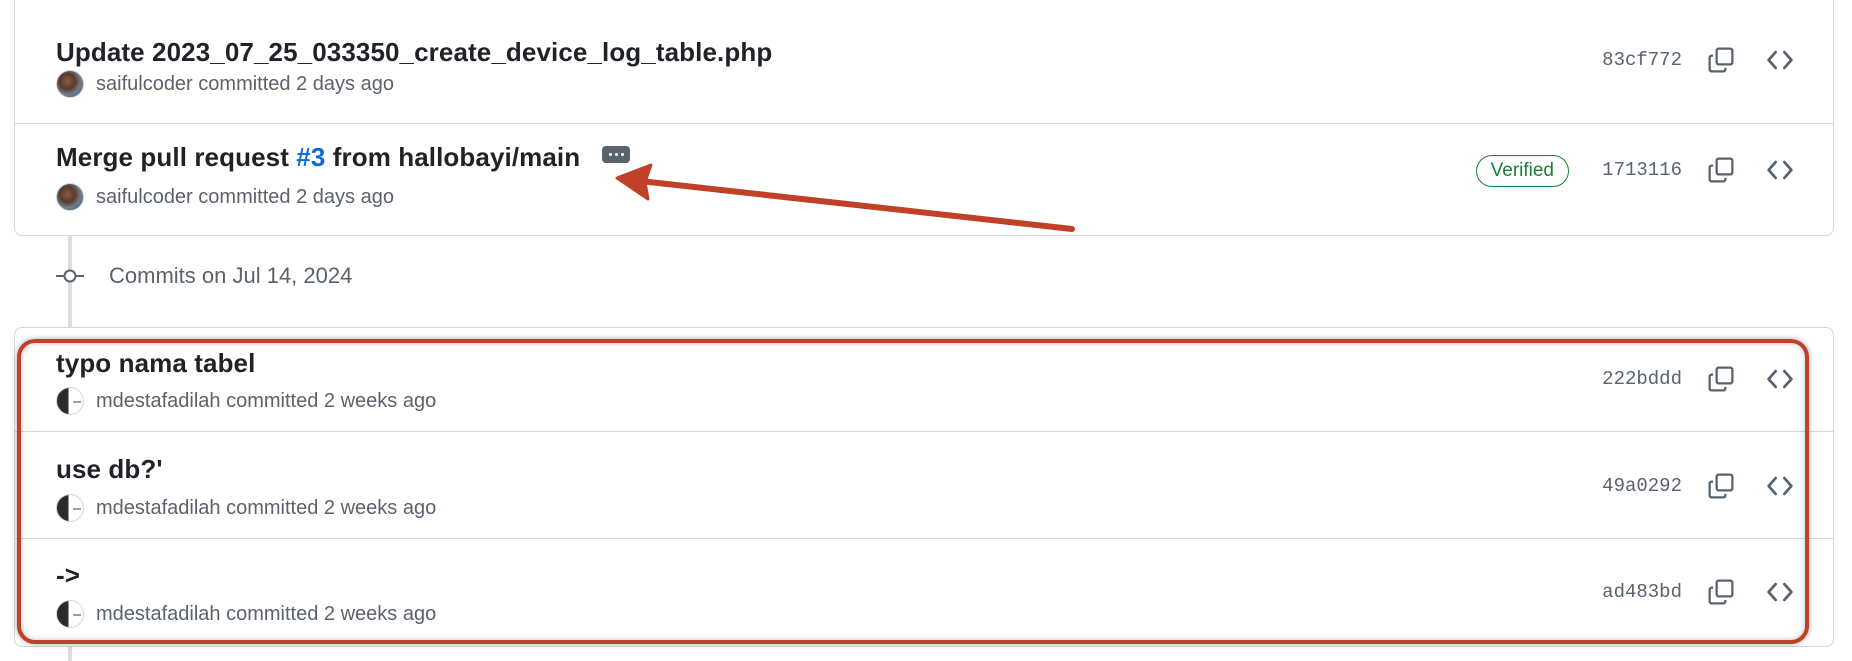  Describe the element at coordinates (452, 157) in the screenshot. I see `commit-title-suffix: from hallobayi/main` at that location.